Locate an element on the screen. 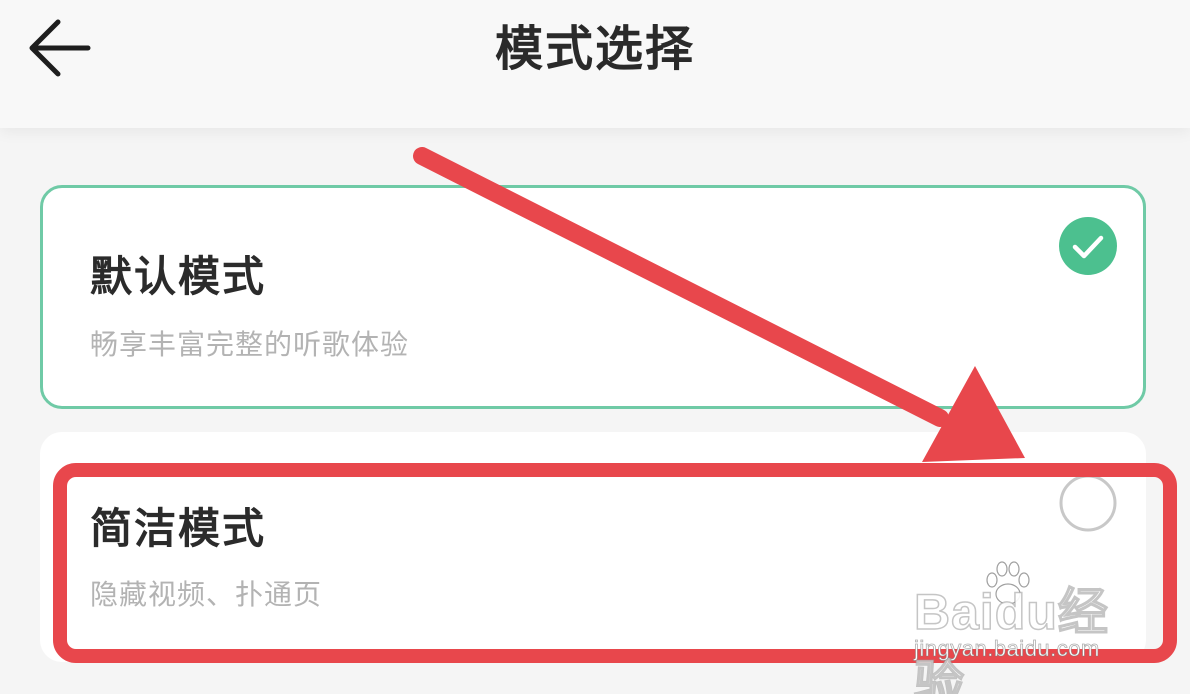 The image size is (1190, 694). page-title: 模式选择 is located at coordinates (594, 49).